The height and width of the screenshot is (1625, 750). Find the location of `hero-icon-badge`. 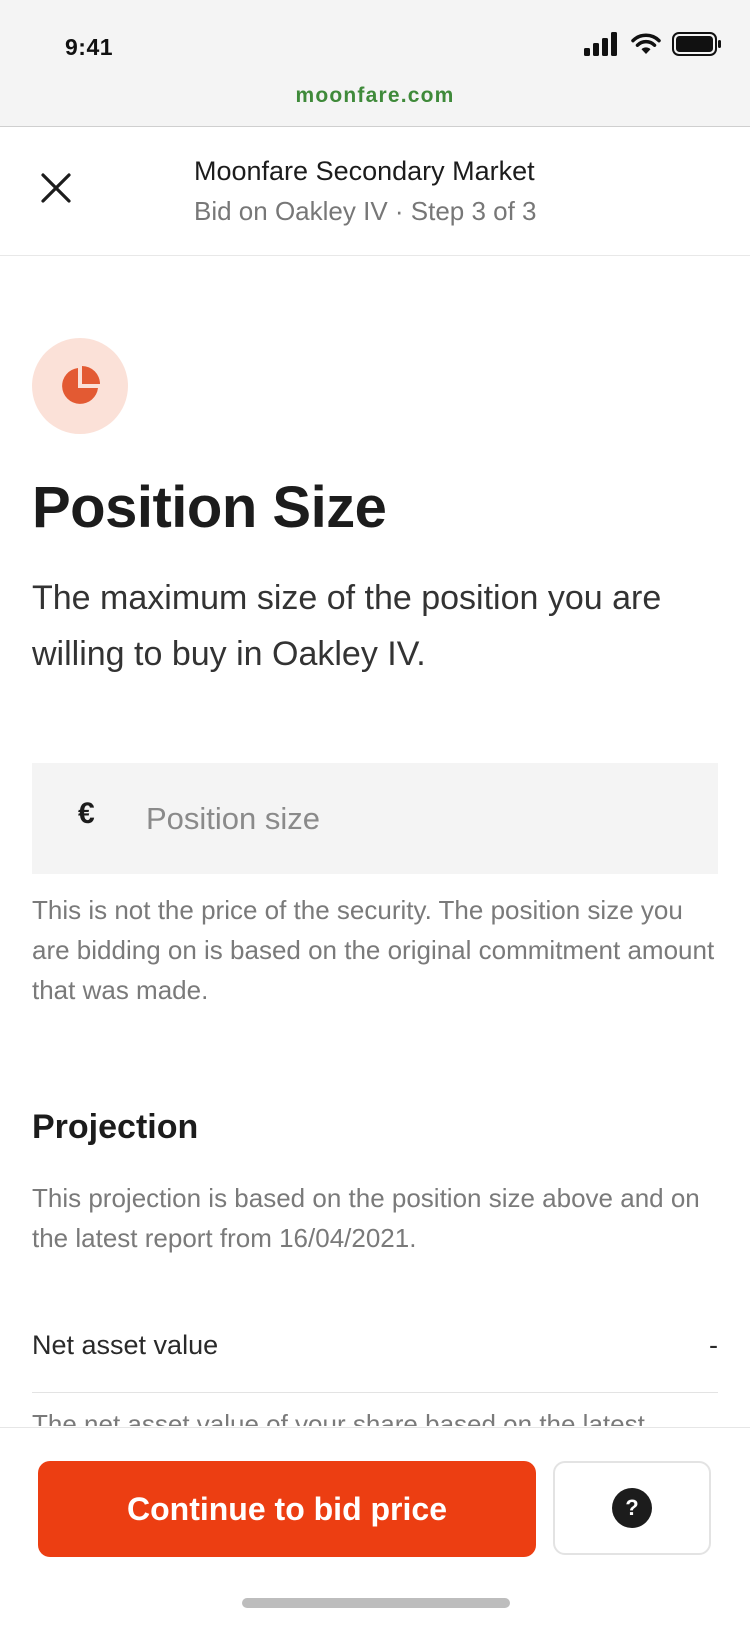

hero-icon-badge is located at coordinates (80, 386).